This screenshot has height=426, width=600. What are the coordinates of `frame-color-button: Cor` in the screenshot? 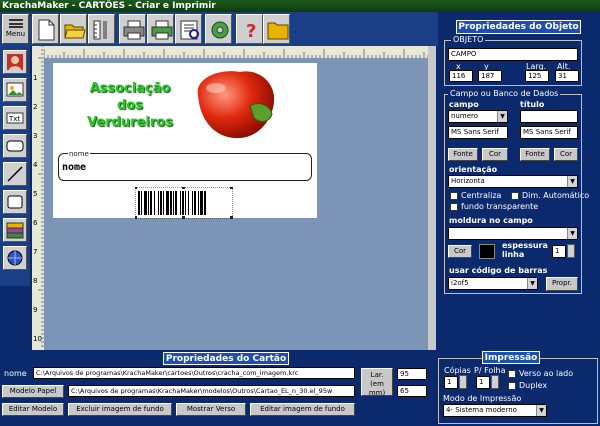 It's located at (460, 251).